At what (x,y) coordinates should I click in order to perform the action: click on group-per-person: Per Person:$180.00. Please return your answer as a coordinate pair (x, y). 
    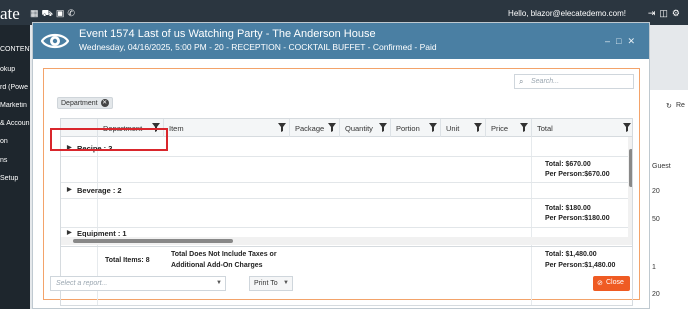
    Looking at the image, I should click on (577, 218).